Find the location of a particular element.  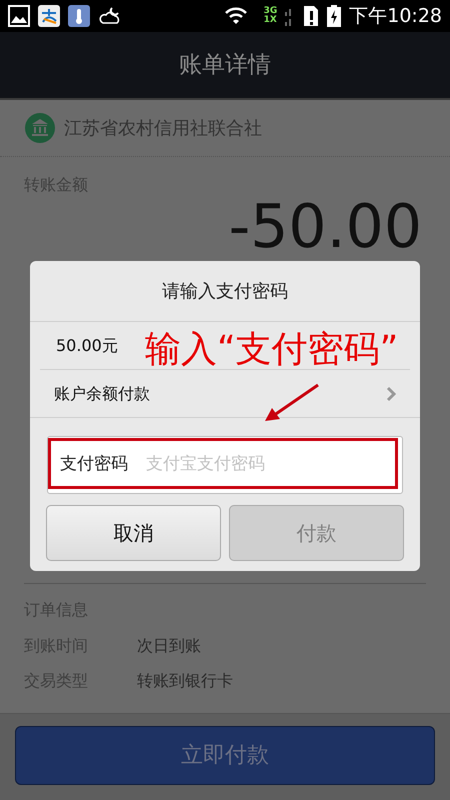

chevron-icon is located at coordinates (391, 394).